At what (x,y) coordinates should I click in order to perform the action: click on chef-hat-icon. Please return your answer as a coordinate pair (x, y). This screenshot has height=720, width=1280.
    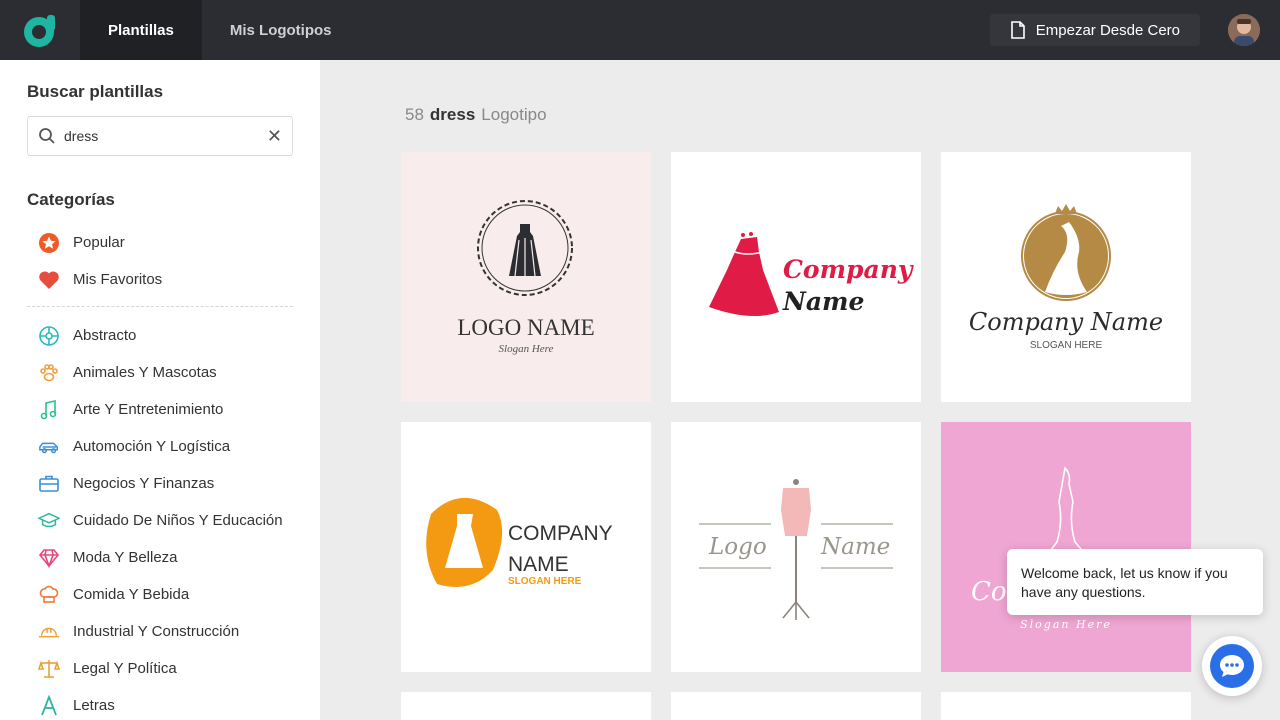
    Looking at the image, I should click on (49, 595).